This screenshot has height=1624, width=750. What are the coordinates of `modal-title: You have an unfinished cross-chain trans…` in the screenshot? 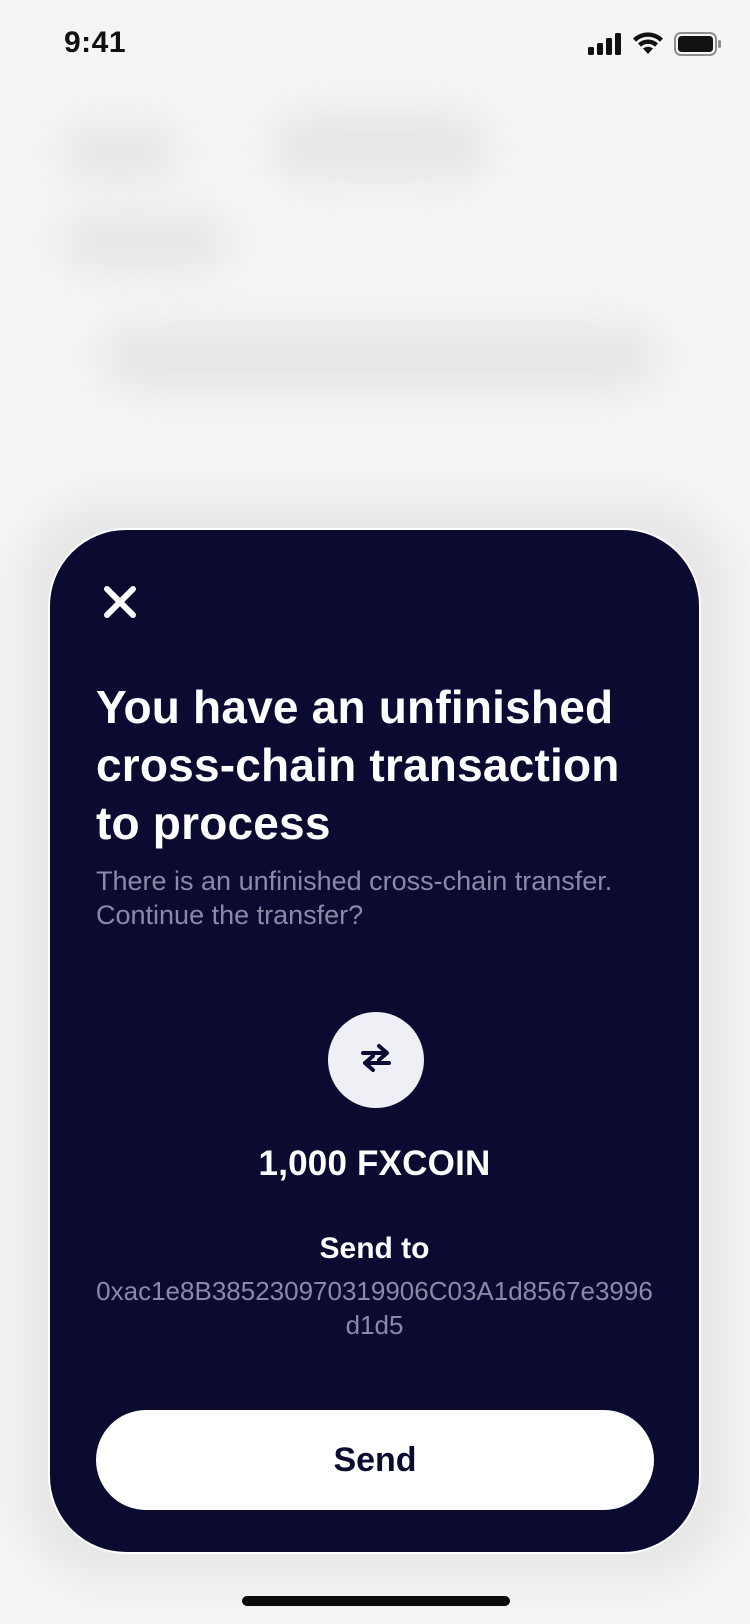 It's located at (358, 765).